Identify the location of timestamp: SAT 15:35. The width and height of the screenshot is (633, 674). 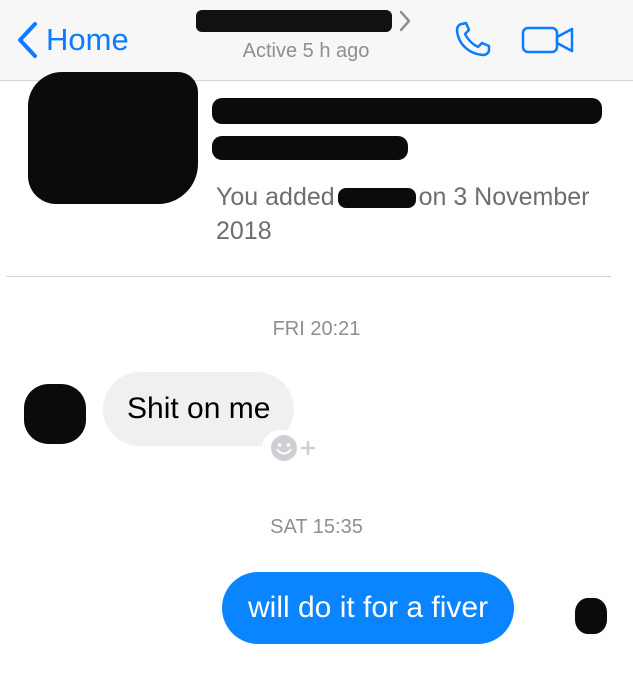
(316, 527).